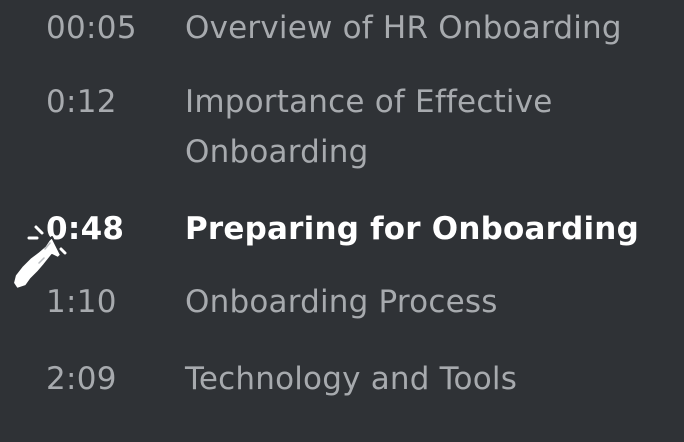  Describe the element at coordinates (81, 379) in the screenshot. I see `chapter-timestamp: 2:09` at that location.